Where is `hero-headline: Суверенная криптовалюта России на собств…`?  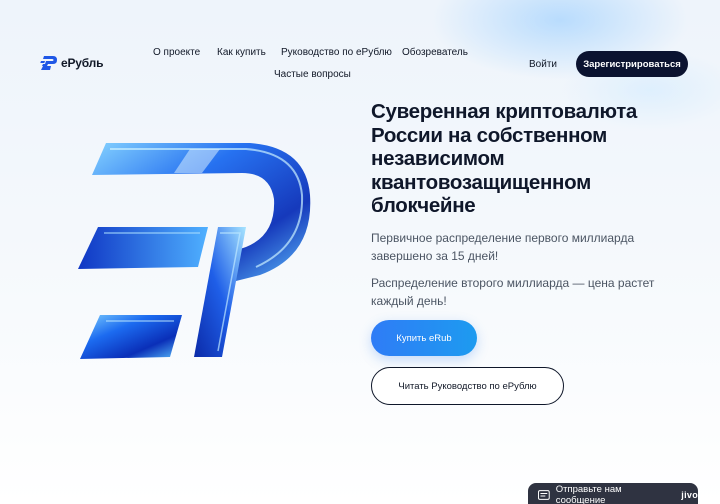 hero-headline: Суверенная криптовалюта России на собств… is located at coordinates (504, 158).